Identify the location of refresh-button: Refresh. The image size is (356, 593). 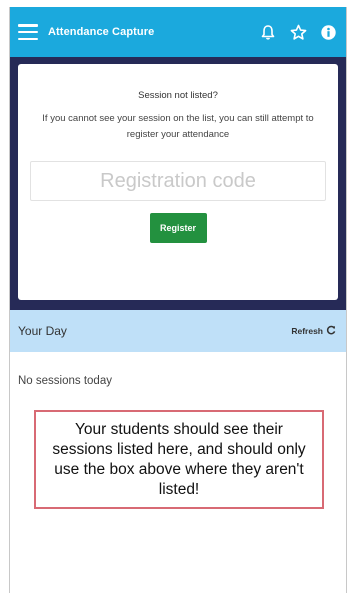
(313, 331).